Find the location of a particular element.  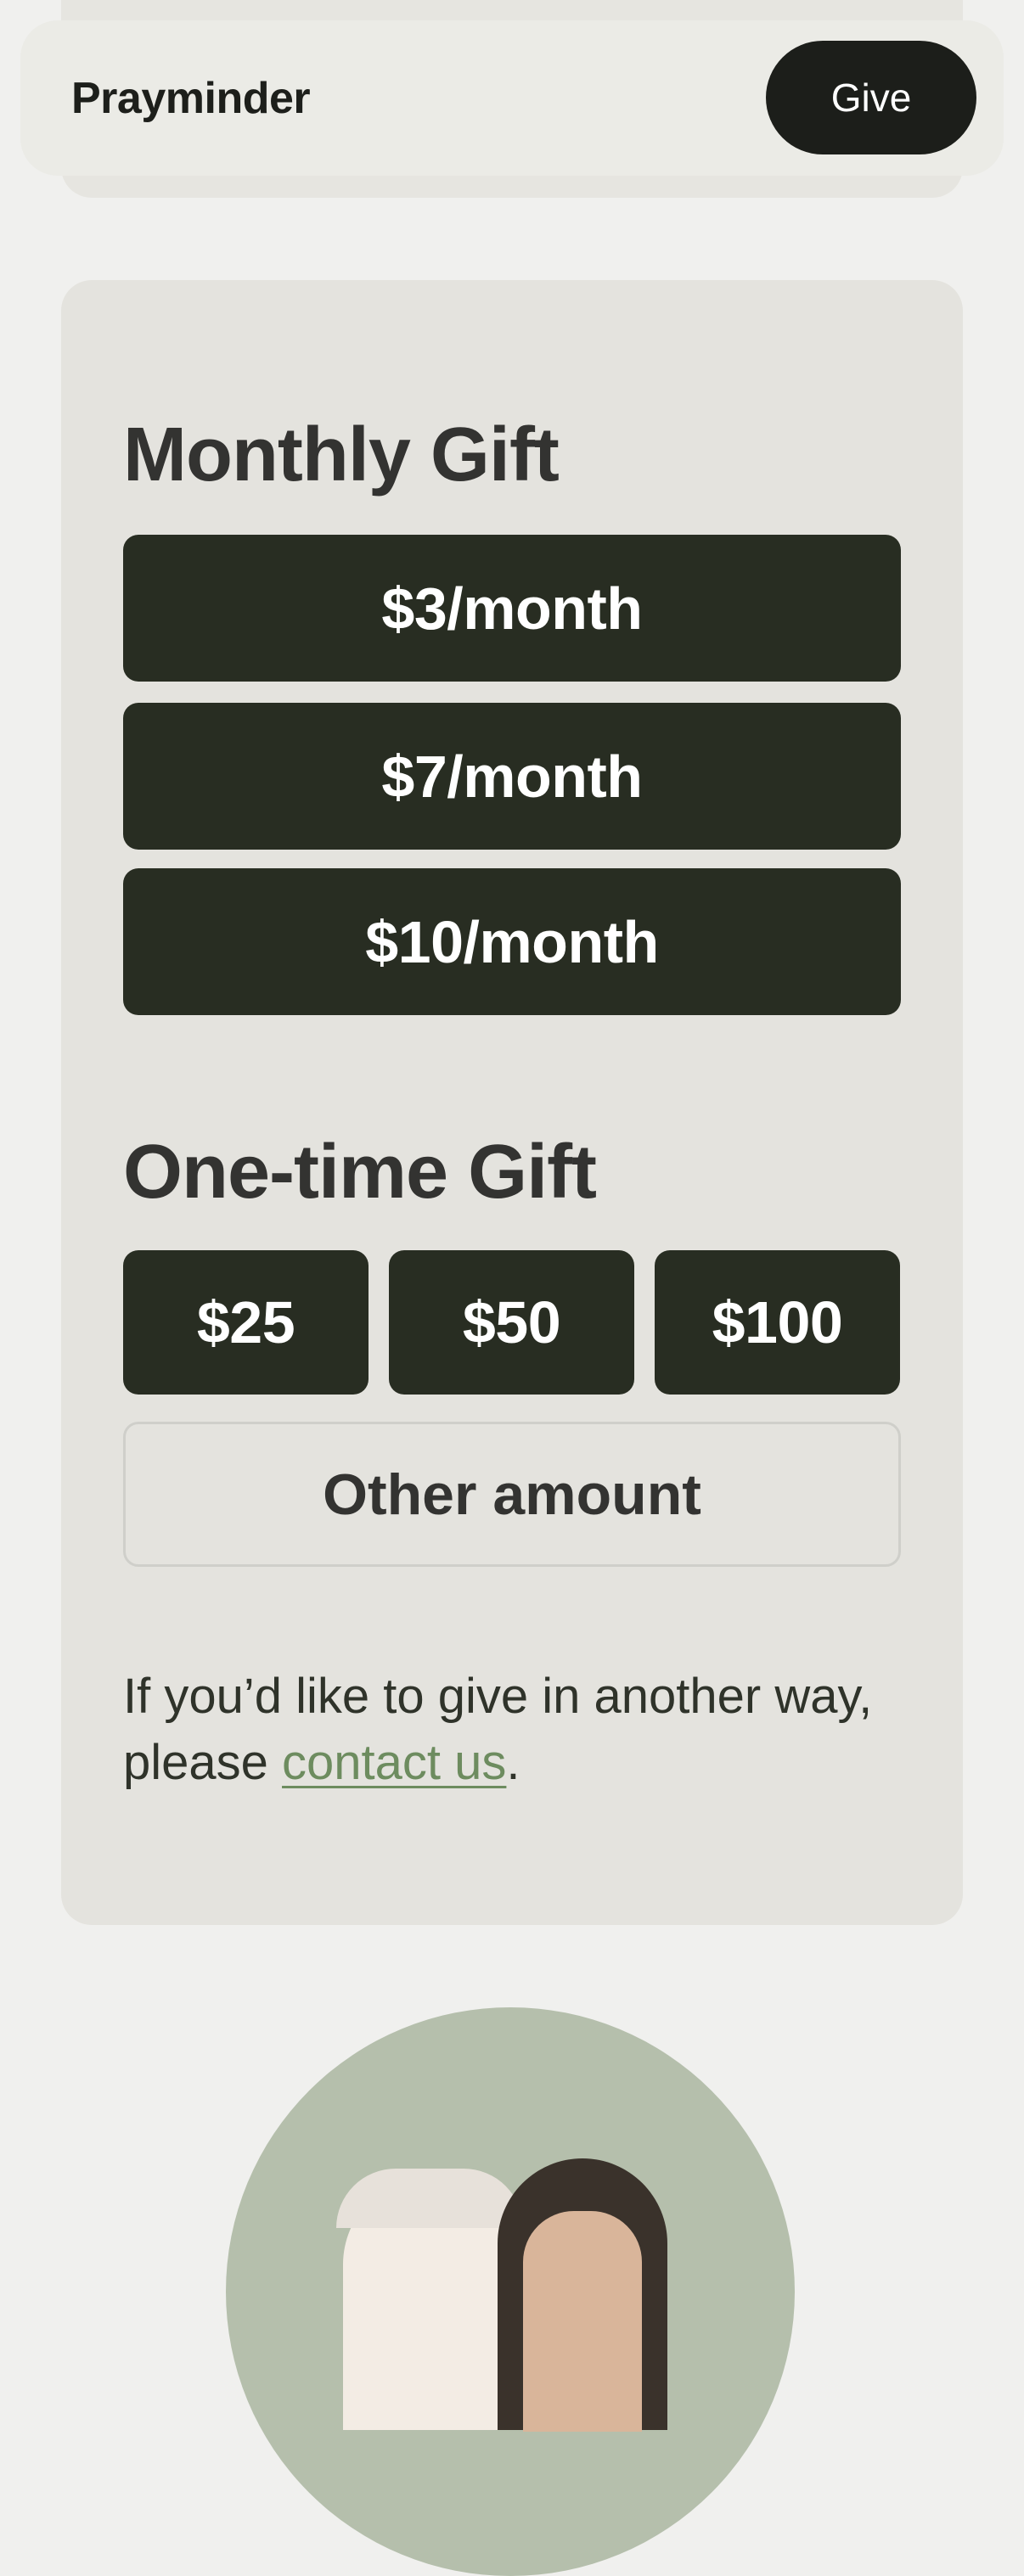

other-amount-button: Other amount is located at coordinates (512, 1494).